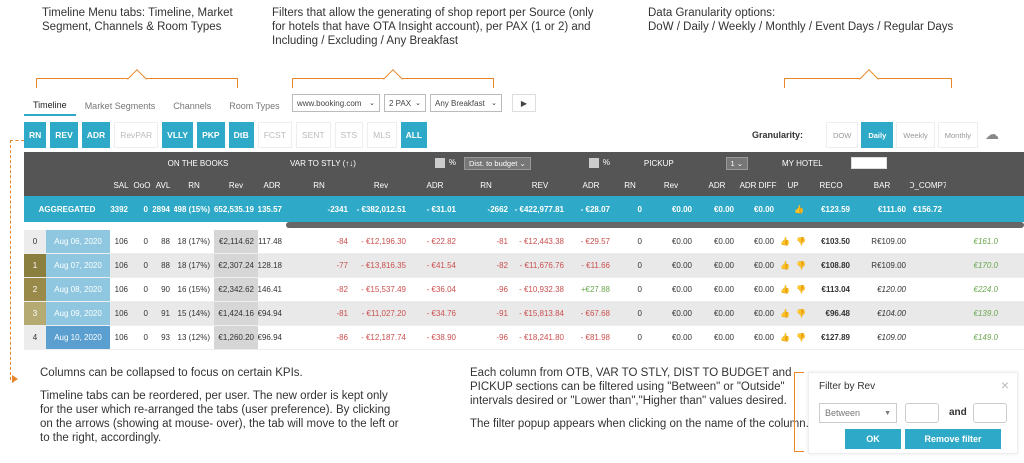  I want to click on reco-cell: €108.80, so click(835, 265).